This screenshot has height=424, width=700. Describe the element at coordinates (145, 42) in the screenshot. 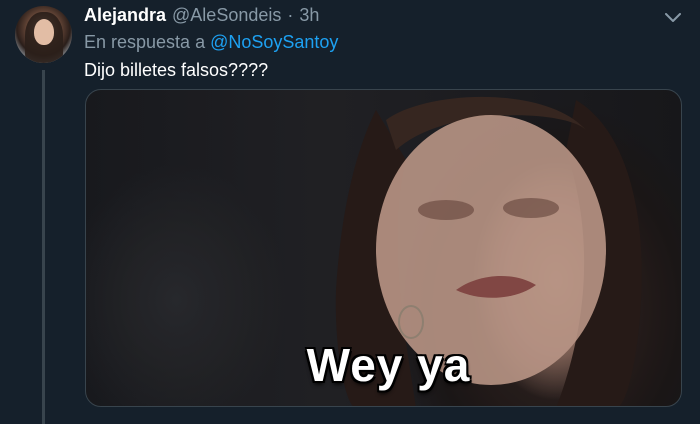

I see `reply-prefix: En respuesta a` at that location.